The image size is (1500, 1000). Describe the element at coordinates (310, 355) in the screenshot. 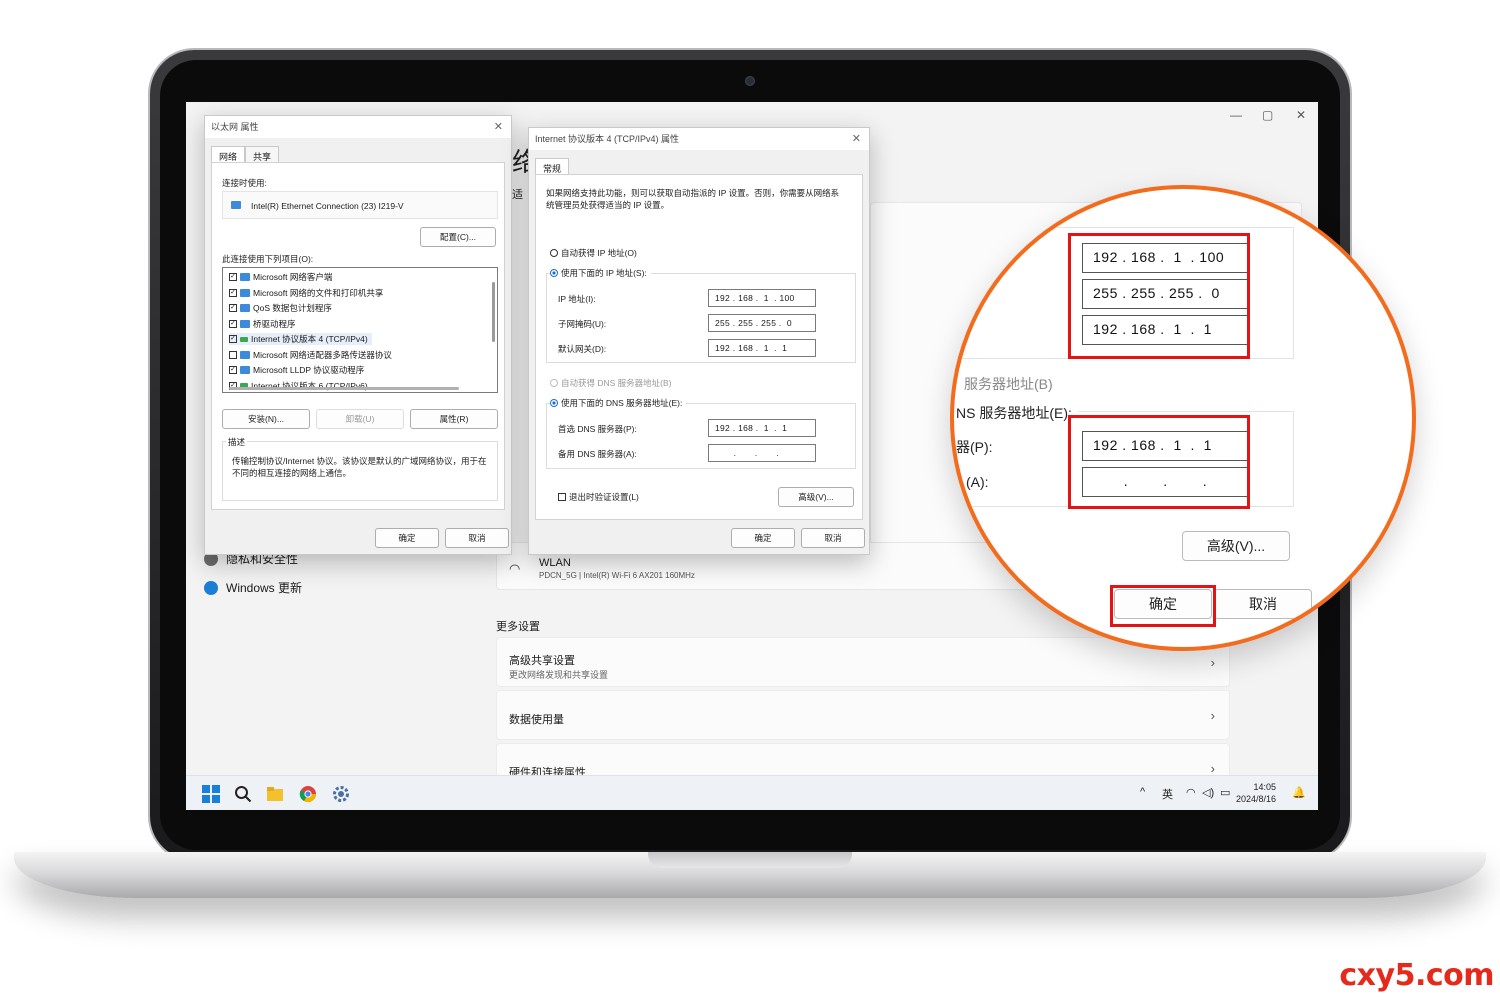

I see `protocol-list-item: Microsoft 网络适配器多路传送器协议` at that location.